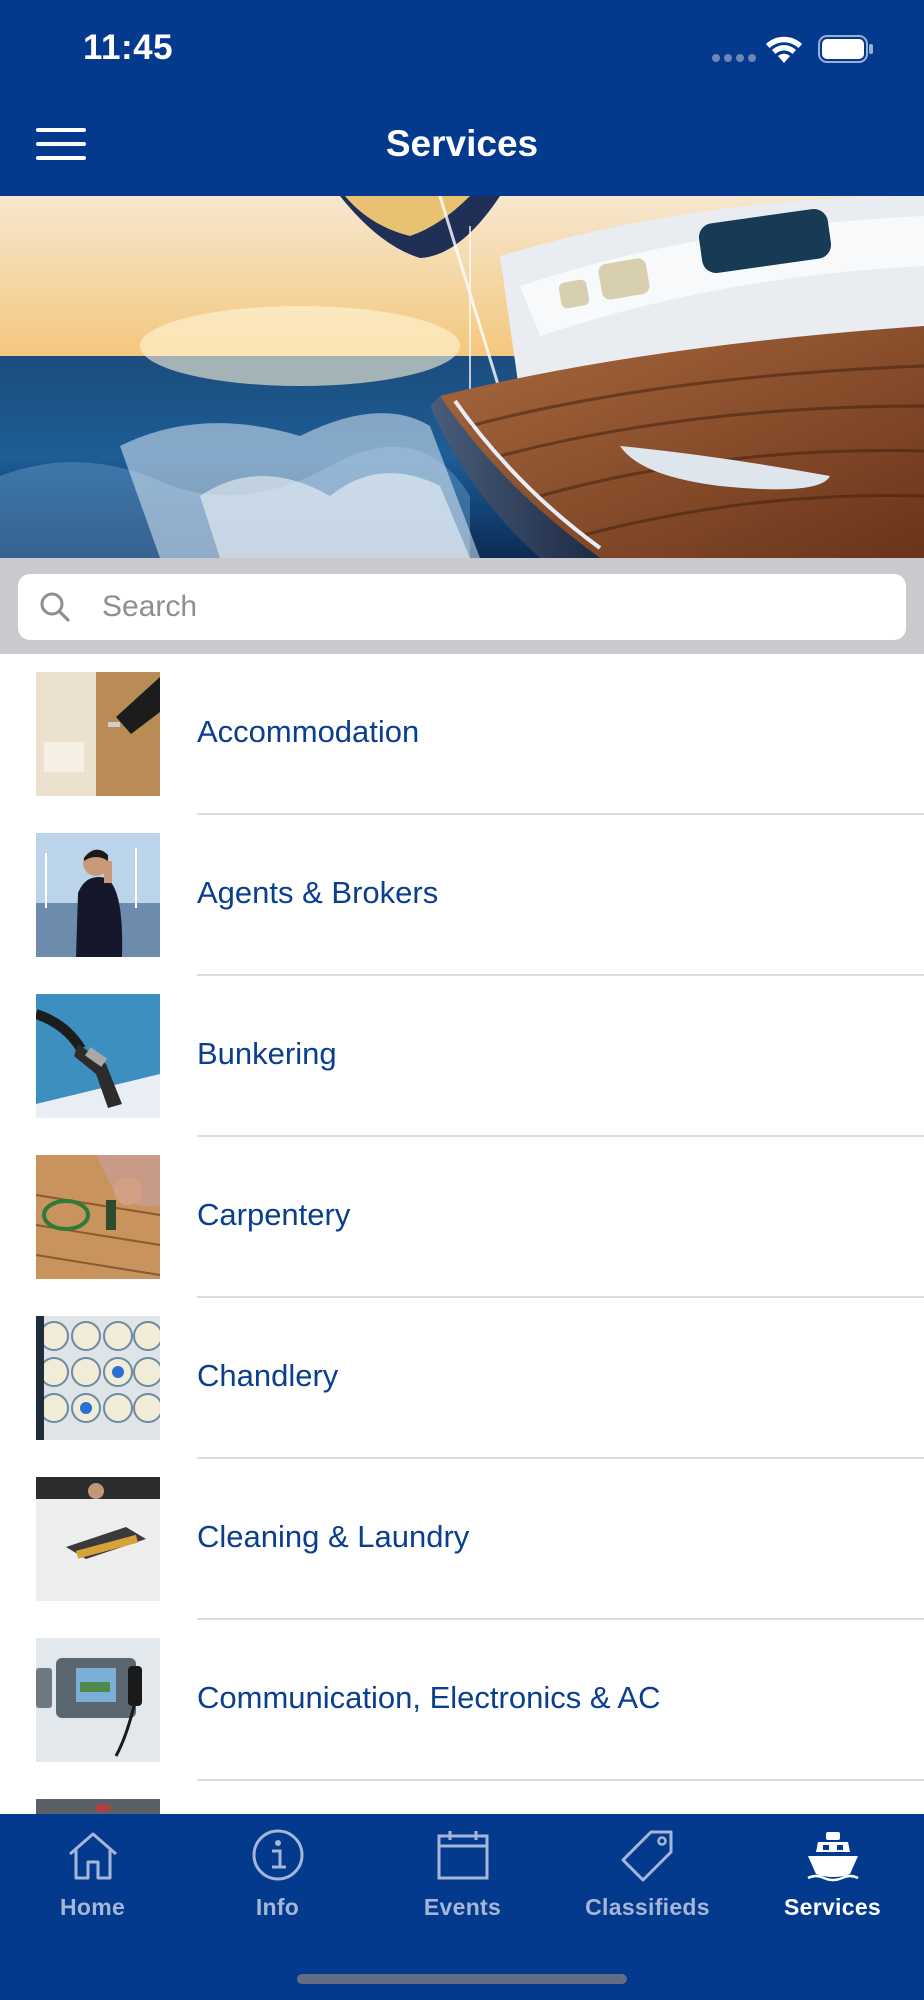 This screenshot has width=924, height=2000. What do you see at coordinates (318, 892) in the screenshot?
I see `list-item-label: Agents & Brokers` at bounding box center [318, 892].